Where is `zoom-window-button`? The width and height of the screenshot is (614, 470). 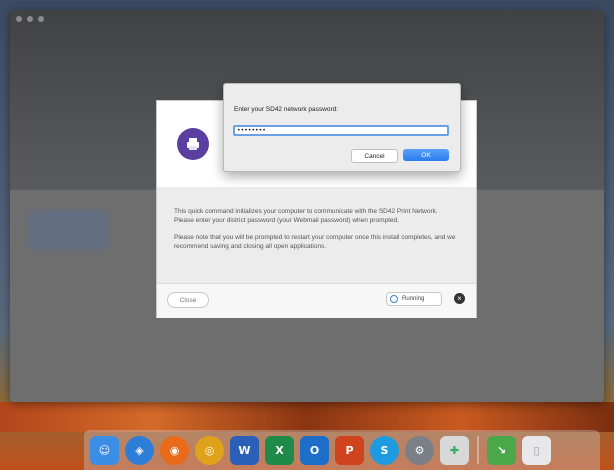
zoom-window-button is located at coordinates (41, 19).